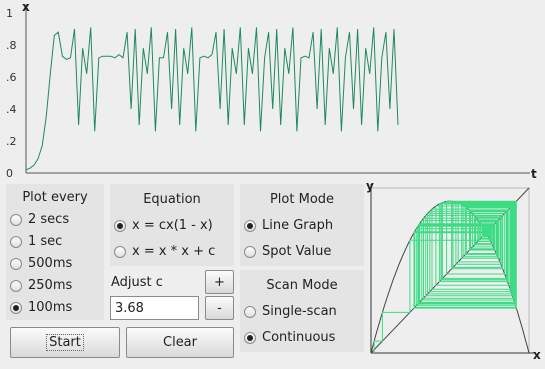  Describe the element at coordinates (50, 307) in the screenshot. I see `option-label: 100ms` at that location.